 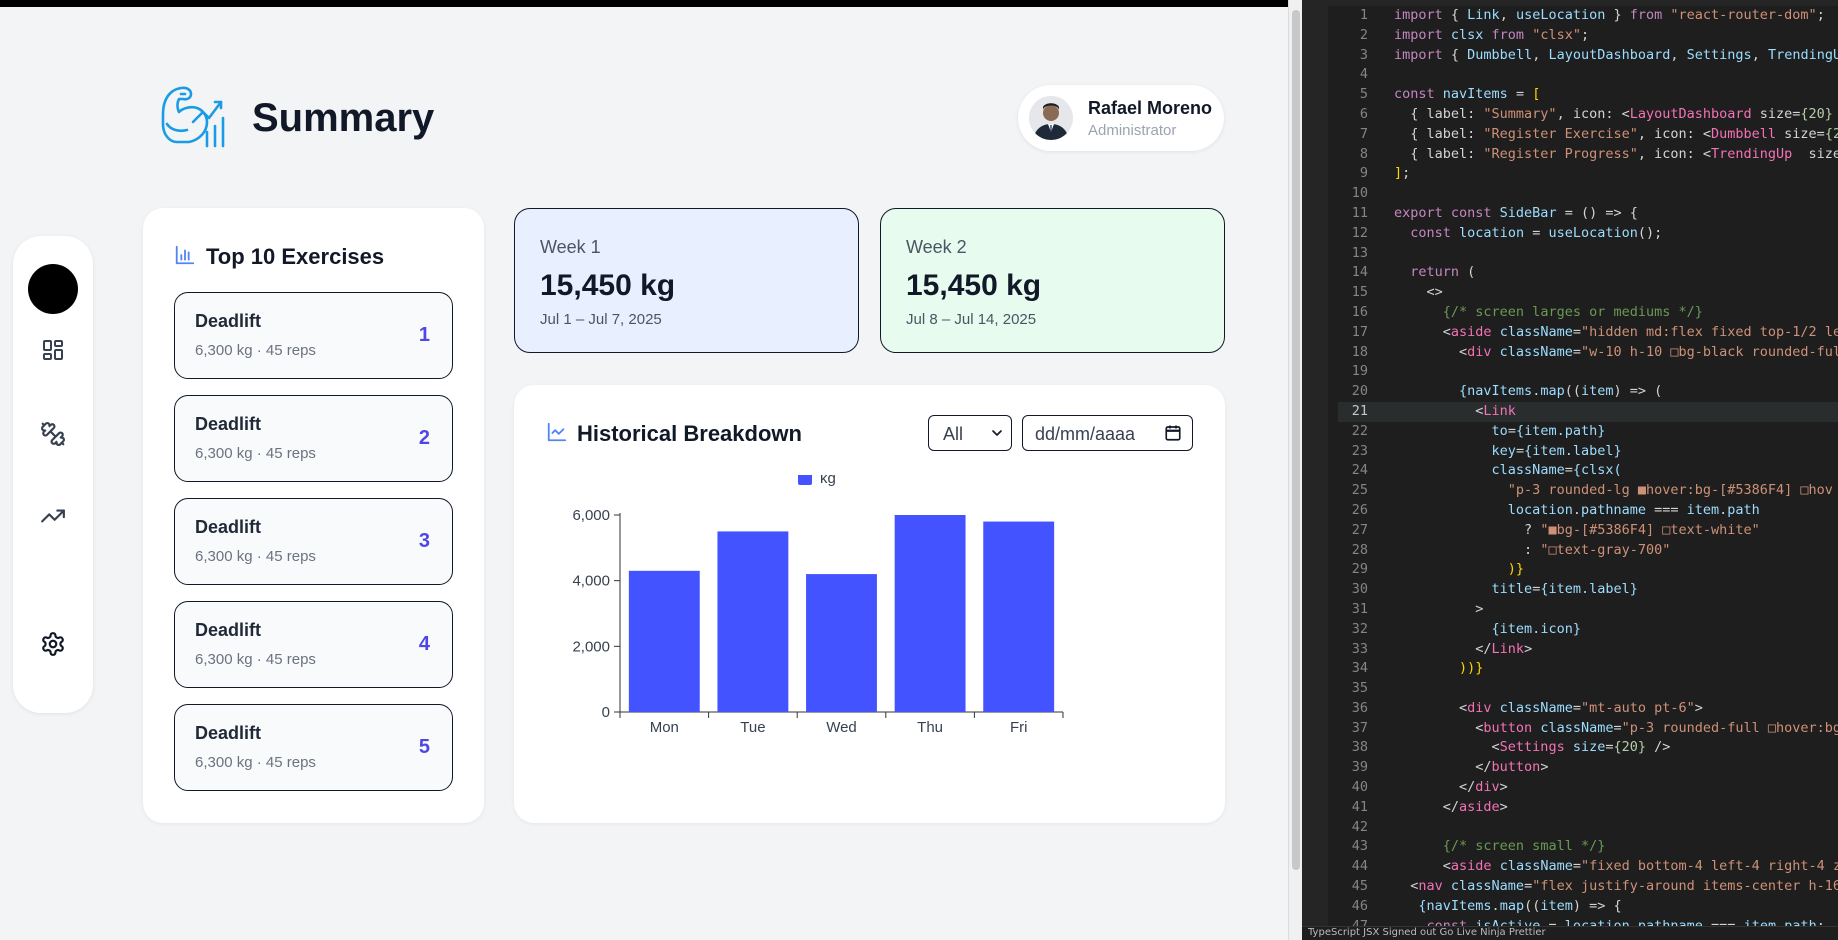 What do you see at coordinates (805, 480) in the screenshot?
I see `legend-swatch` at bounding box center [805, 480].